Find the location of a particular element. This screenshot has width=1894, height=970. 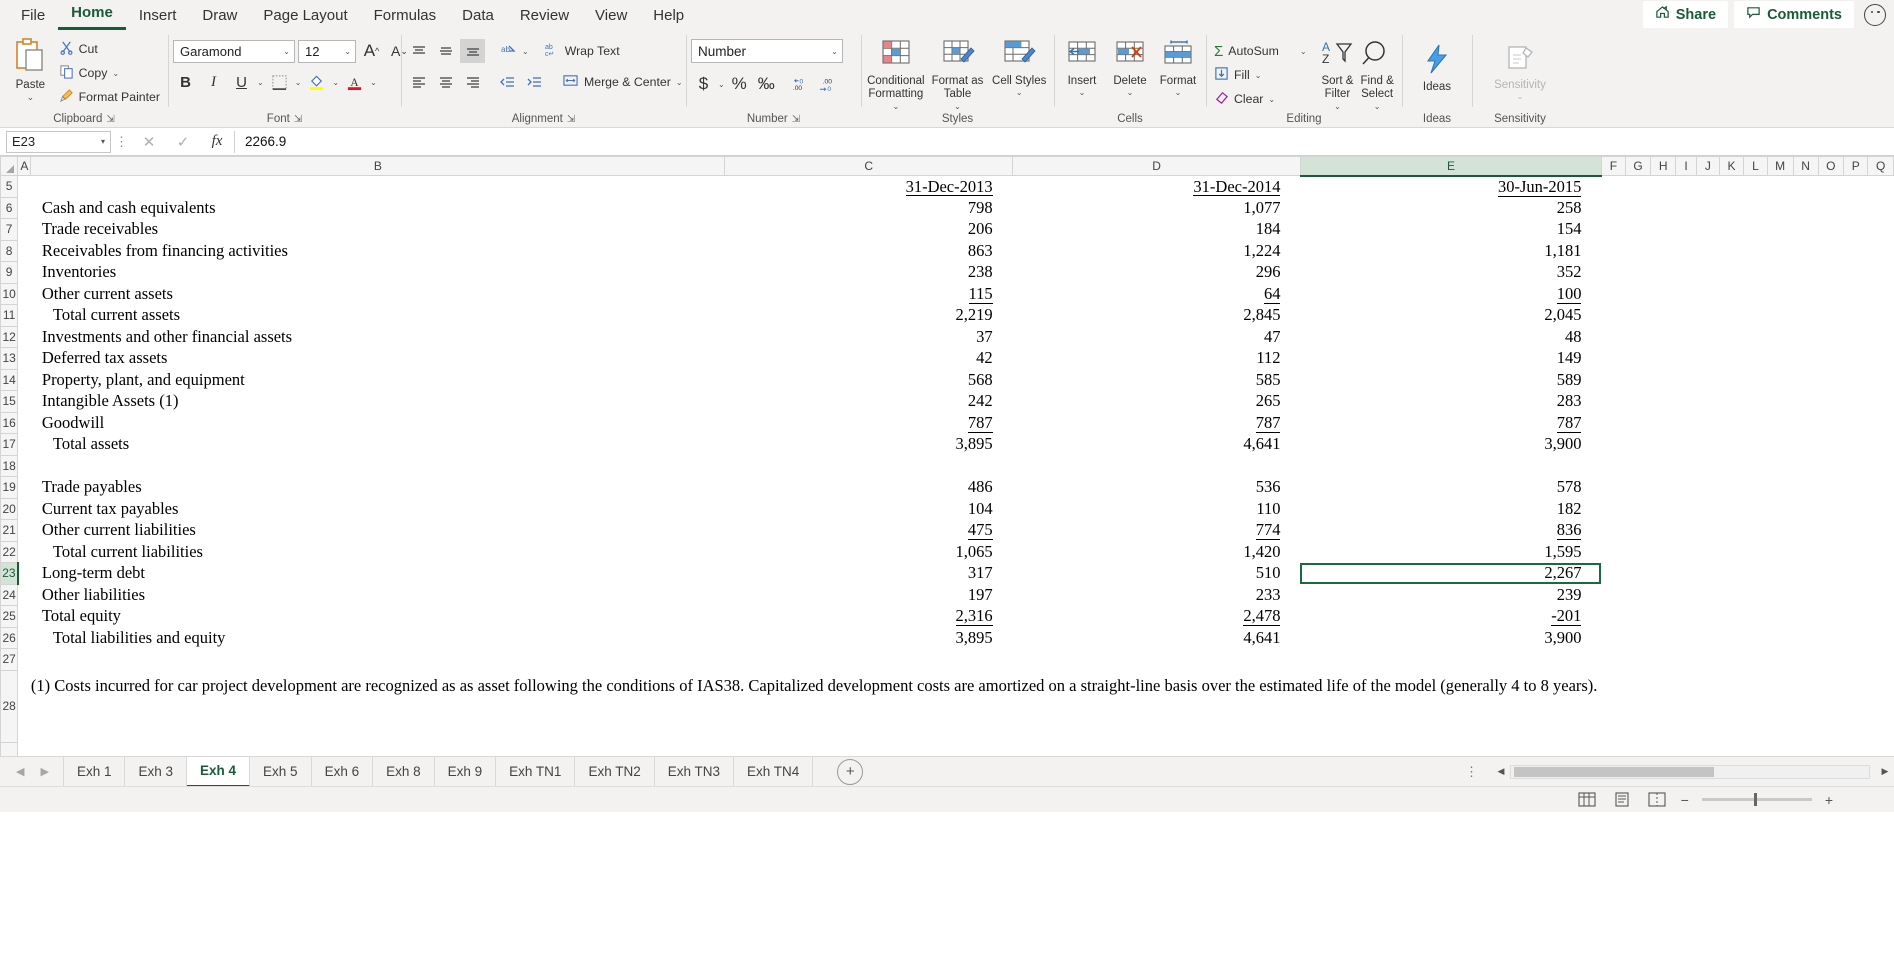

align-middle-button is located at coordinates (445, 51).